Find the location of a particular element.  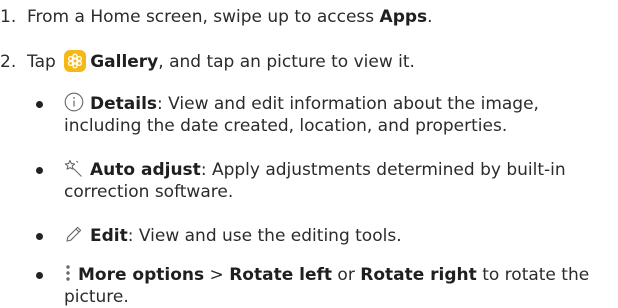

step-2-number: 2. is located at coordinates (8, 62).